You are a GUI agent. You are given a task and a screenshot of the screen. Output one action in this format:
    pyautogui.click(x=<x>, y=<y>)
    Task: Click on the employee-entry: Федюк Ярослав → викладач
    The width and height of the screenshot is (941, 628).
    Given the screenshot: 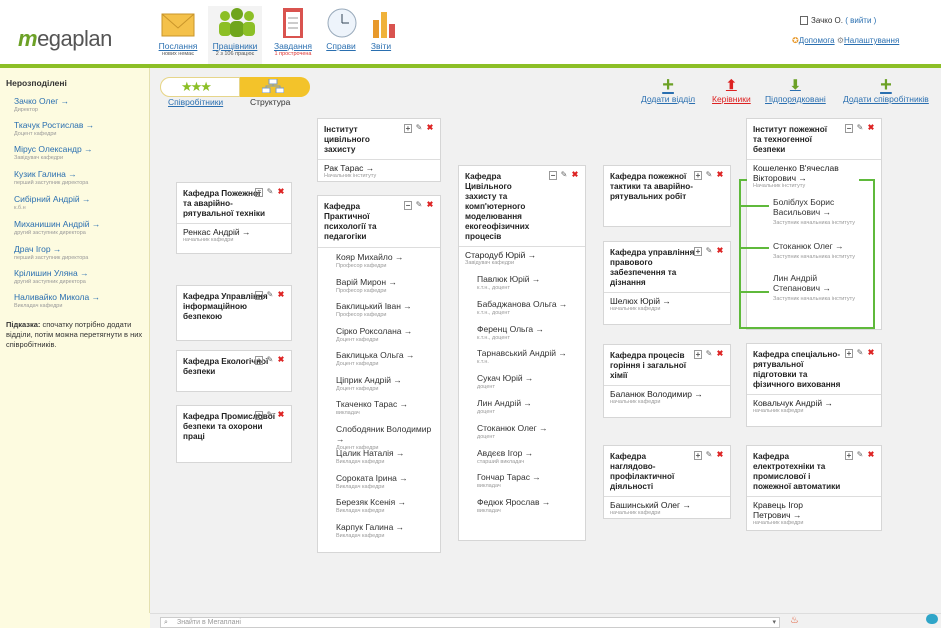 What is the action you would take?
    pyautogui.click(x=526, y=505)
    